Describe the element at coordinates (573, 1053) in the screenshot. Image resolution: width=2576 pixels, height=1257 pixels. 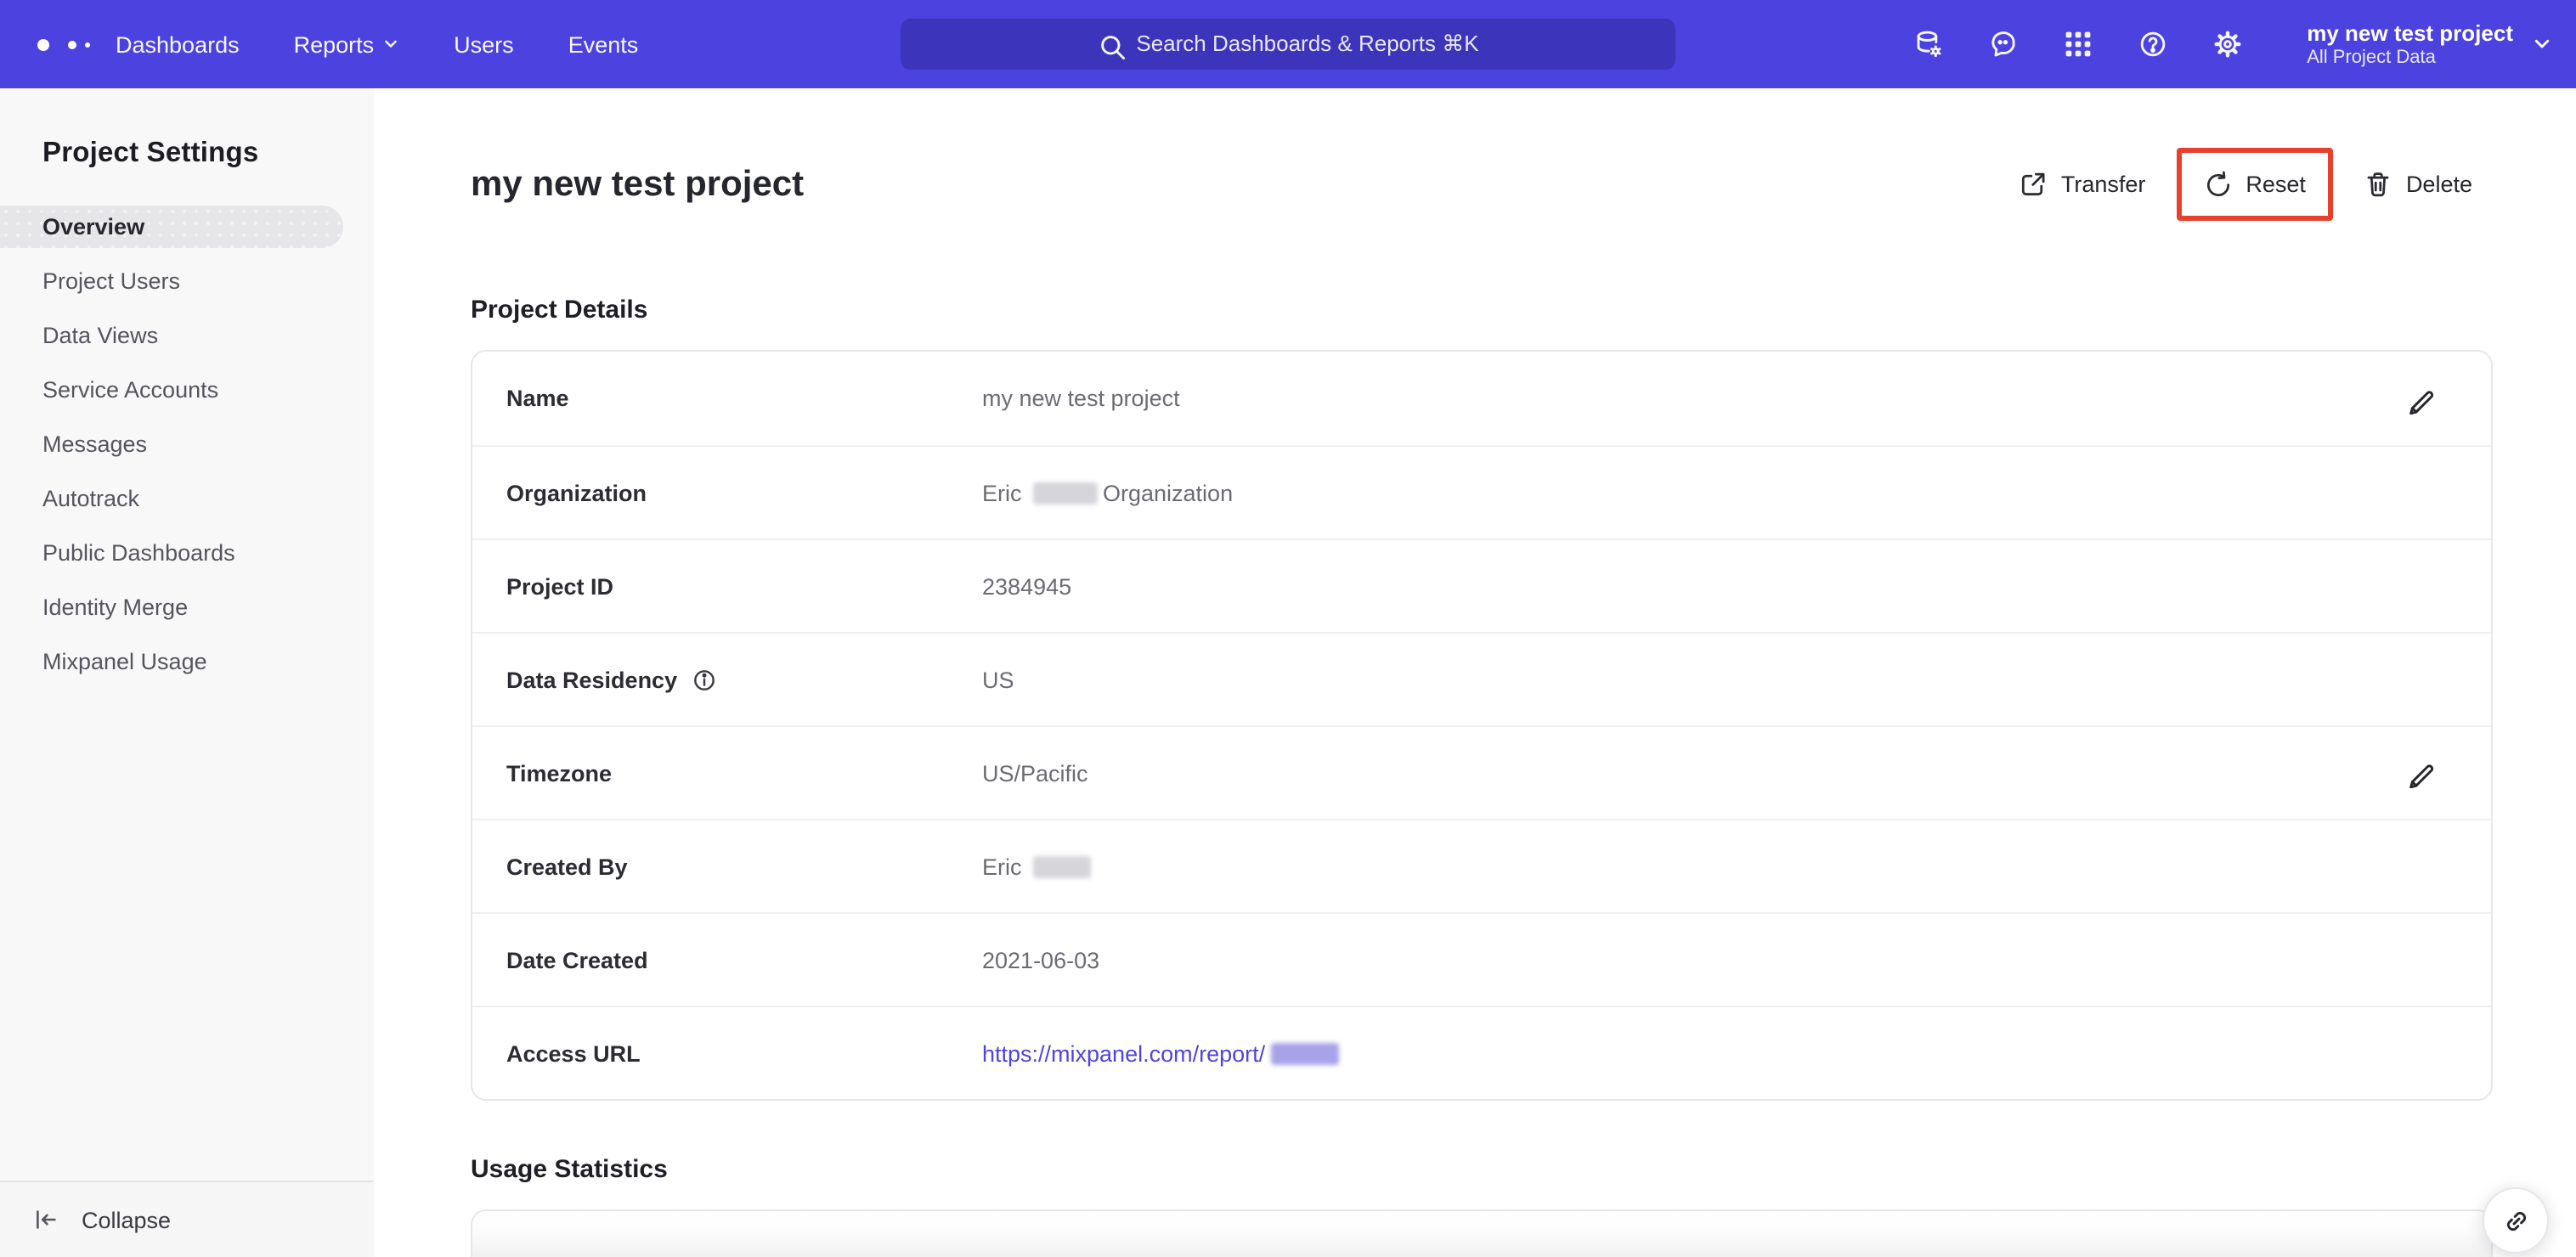
I see `detail-label-text: Access URL` at that location.